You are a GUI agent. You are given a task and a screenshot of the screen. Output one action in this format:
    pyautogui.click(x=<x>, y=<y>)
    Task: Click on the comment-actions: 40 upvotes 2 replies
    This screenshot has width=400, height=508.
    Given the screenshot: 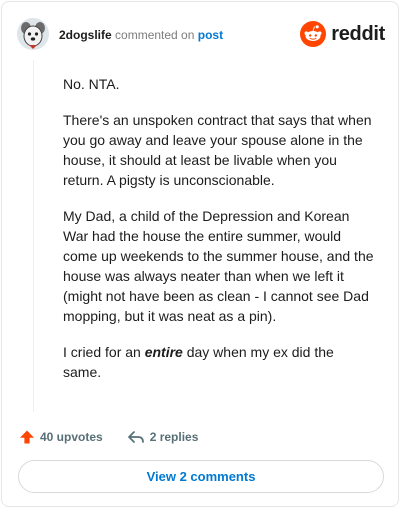 What is the action you would take?
    pyautogui.click(x=108, y=437)
    